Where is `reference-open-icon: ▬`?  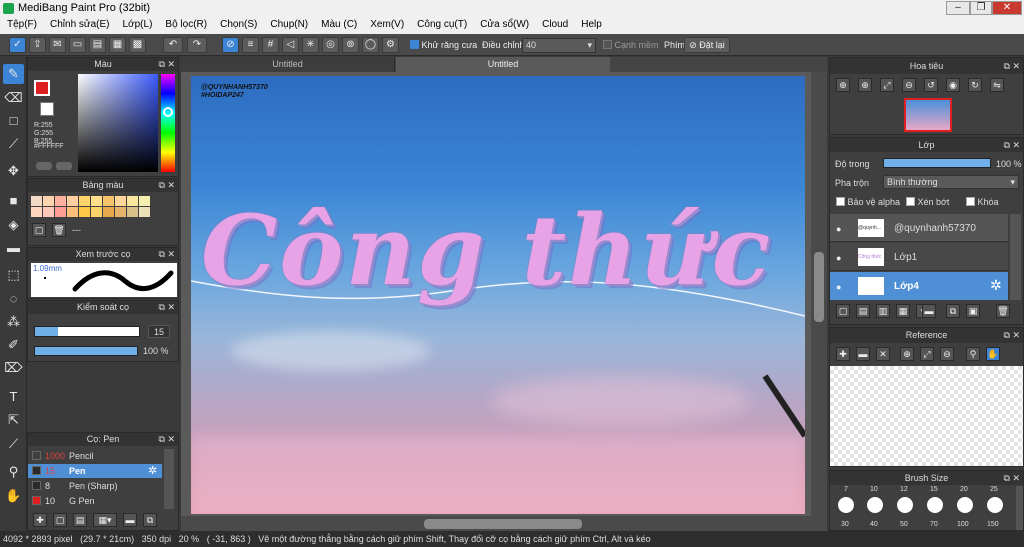 reference-open-icon: ▬ is located at coordinates (863, 354).